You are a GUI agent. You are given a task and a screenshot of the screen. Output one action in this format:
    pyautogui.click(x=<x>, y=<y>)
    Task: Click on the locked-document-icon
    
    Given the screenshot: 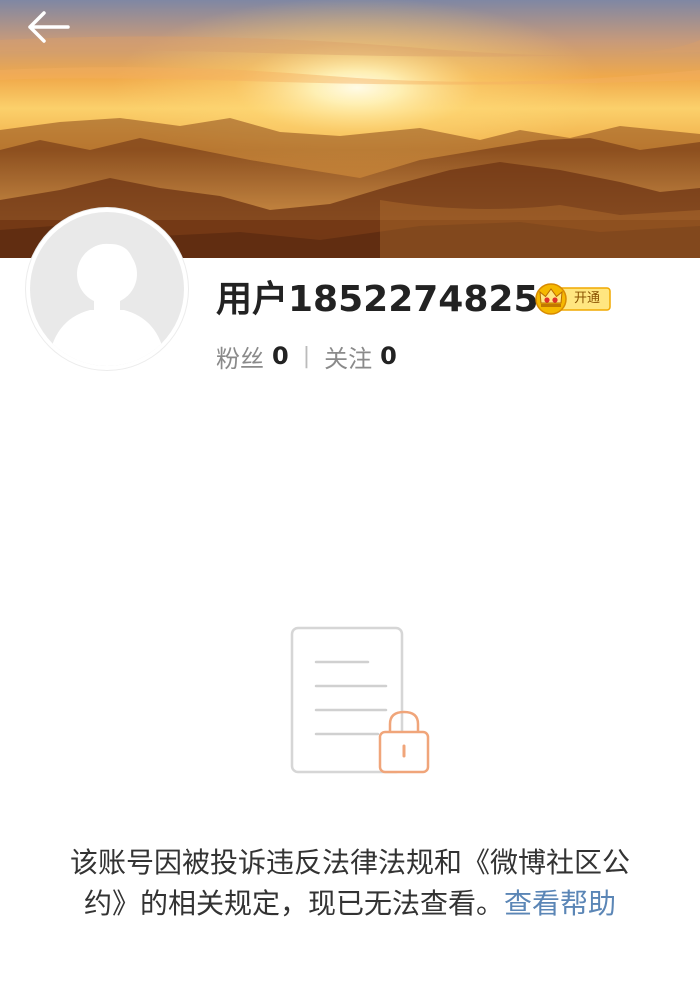 What is the action you would take?
    pyautogui.click(x=360, y=701)
    